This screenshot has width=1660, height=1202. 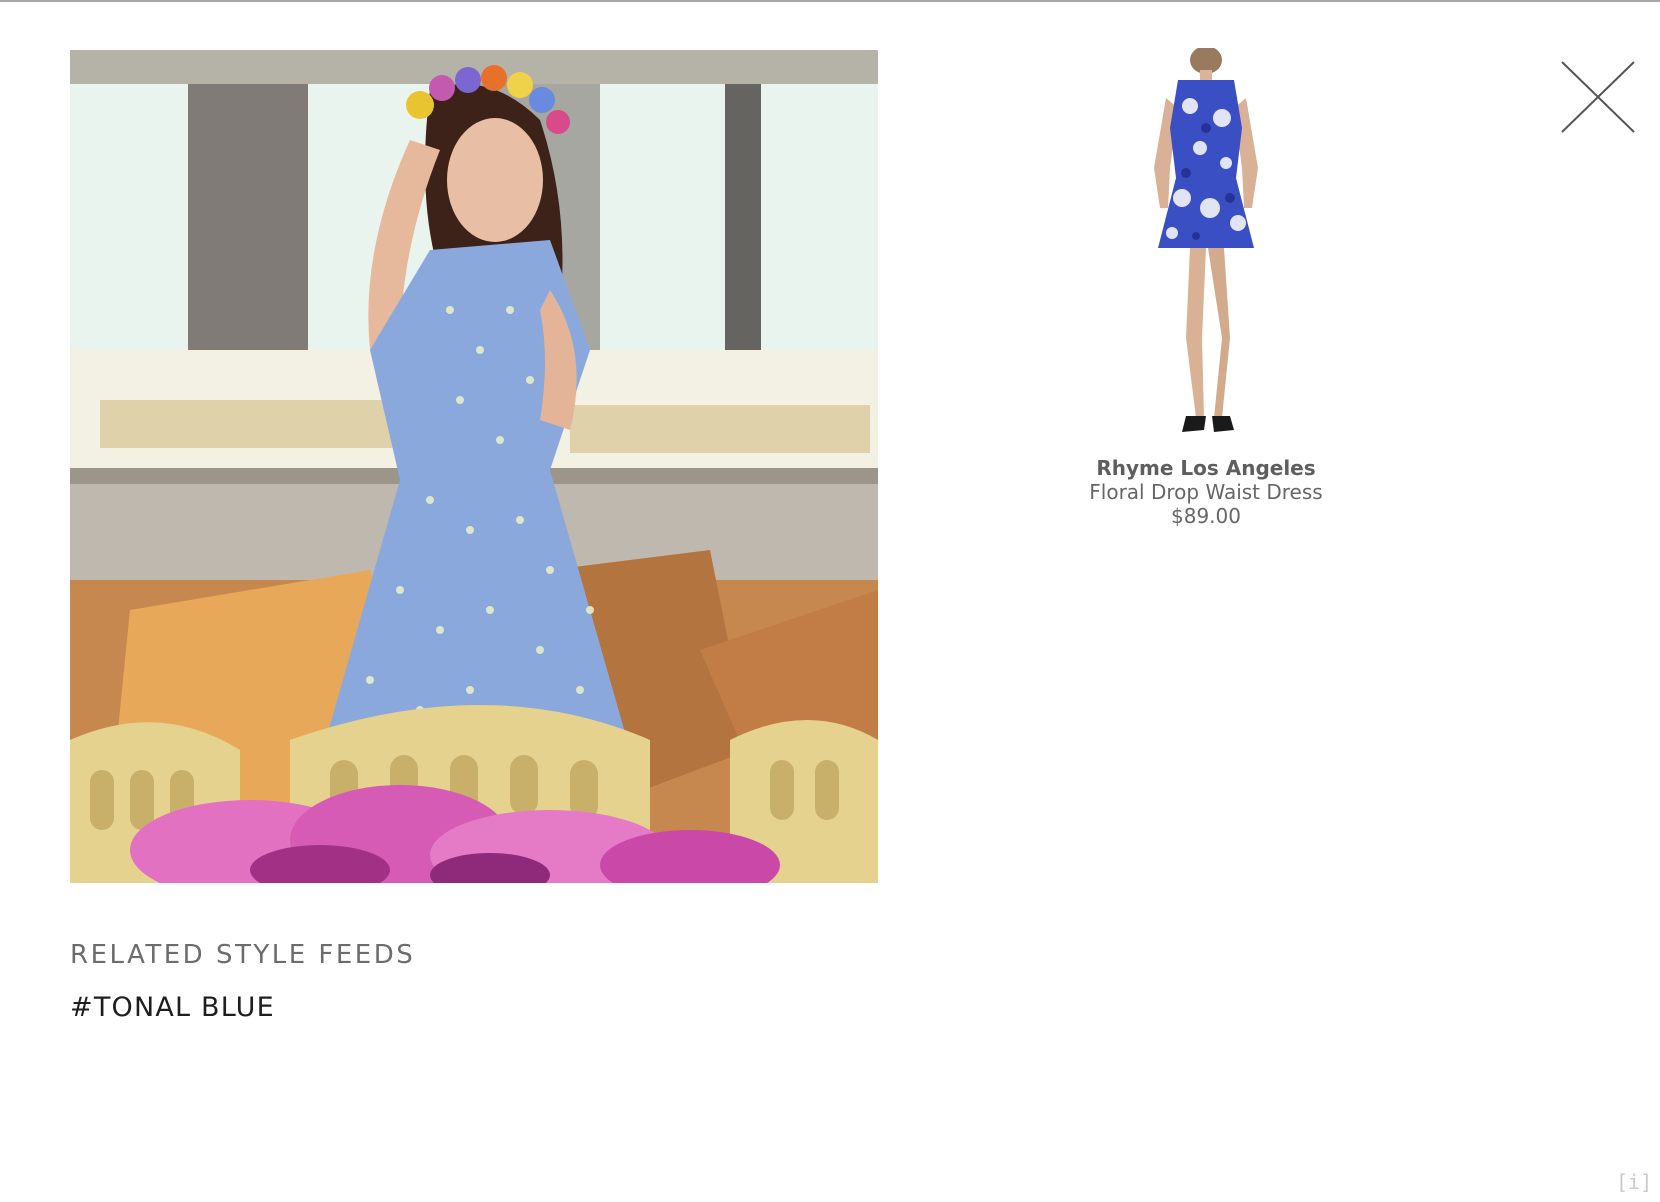 I want to click on product-brand: Rhyme Los Angeles, so click(x=1206, y=468).